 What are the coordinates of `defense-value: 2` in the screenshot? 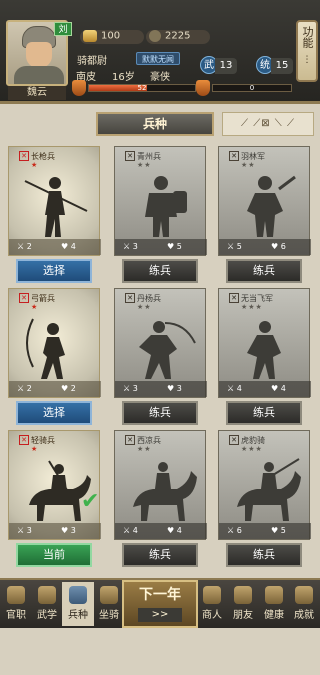 It's located at (73, 388).